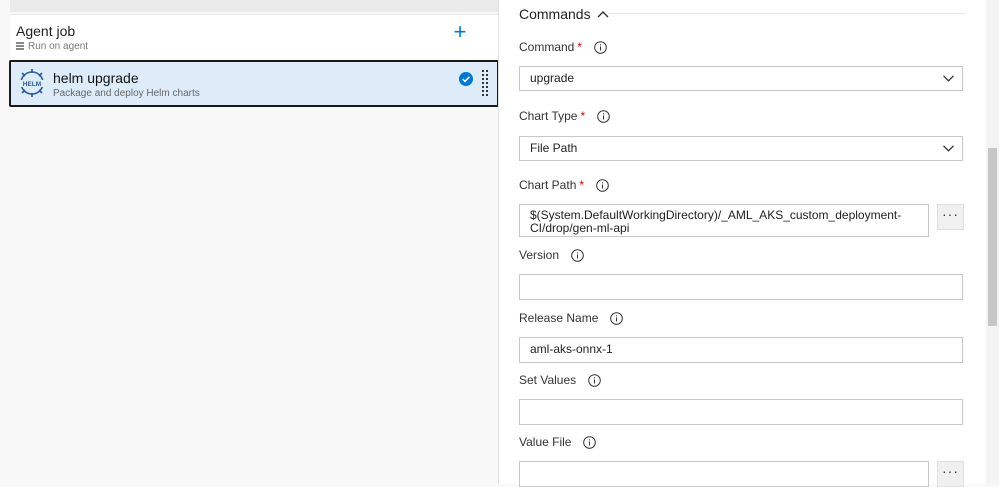  What do you see at coordinates (950, 474) in the screenshot?
I see `value-file-browse-button: ···` at bounding box center [950, 474].